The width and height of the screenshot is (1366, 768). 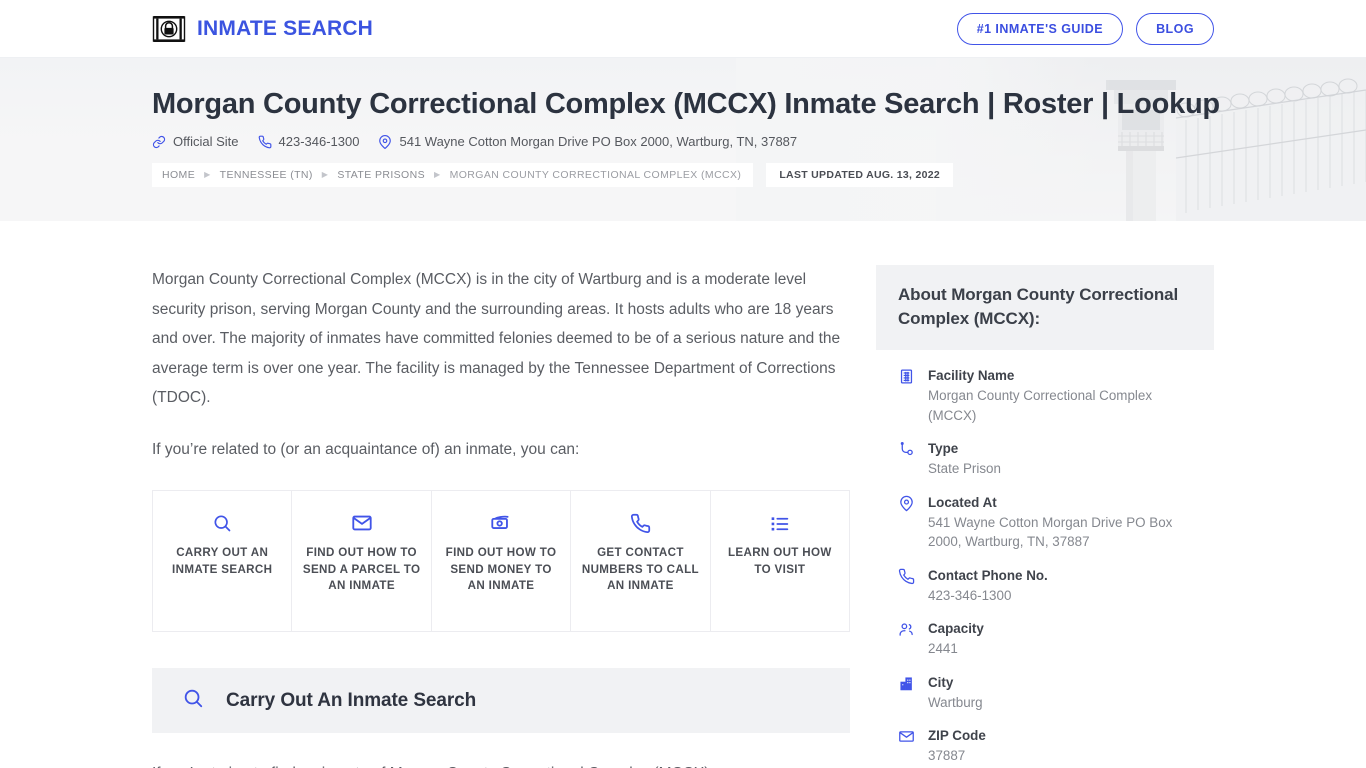 I want to click on top-navigation-bar: INMATE SEARCH #1 INMATE'S GUIDE BLOG, so click(x=683, y=29).